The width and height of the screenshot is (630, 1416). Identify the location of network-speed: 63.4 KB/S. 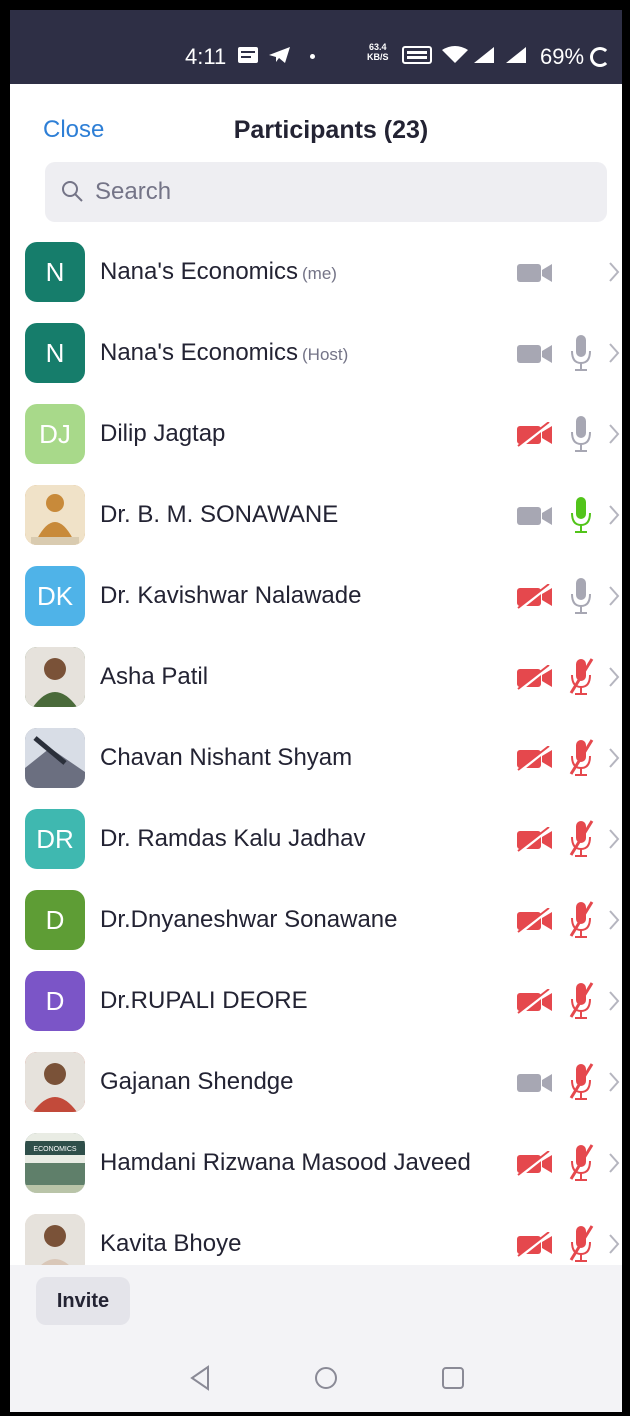
(378, 52).